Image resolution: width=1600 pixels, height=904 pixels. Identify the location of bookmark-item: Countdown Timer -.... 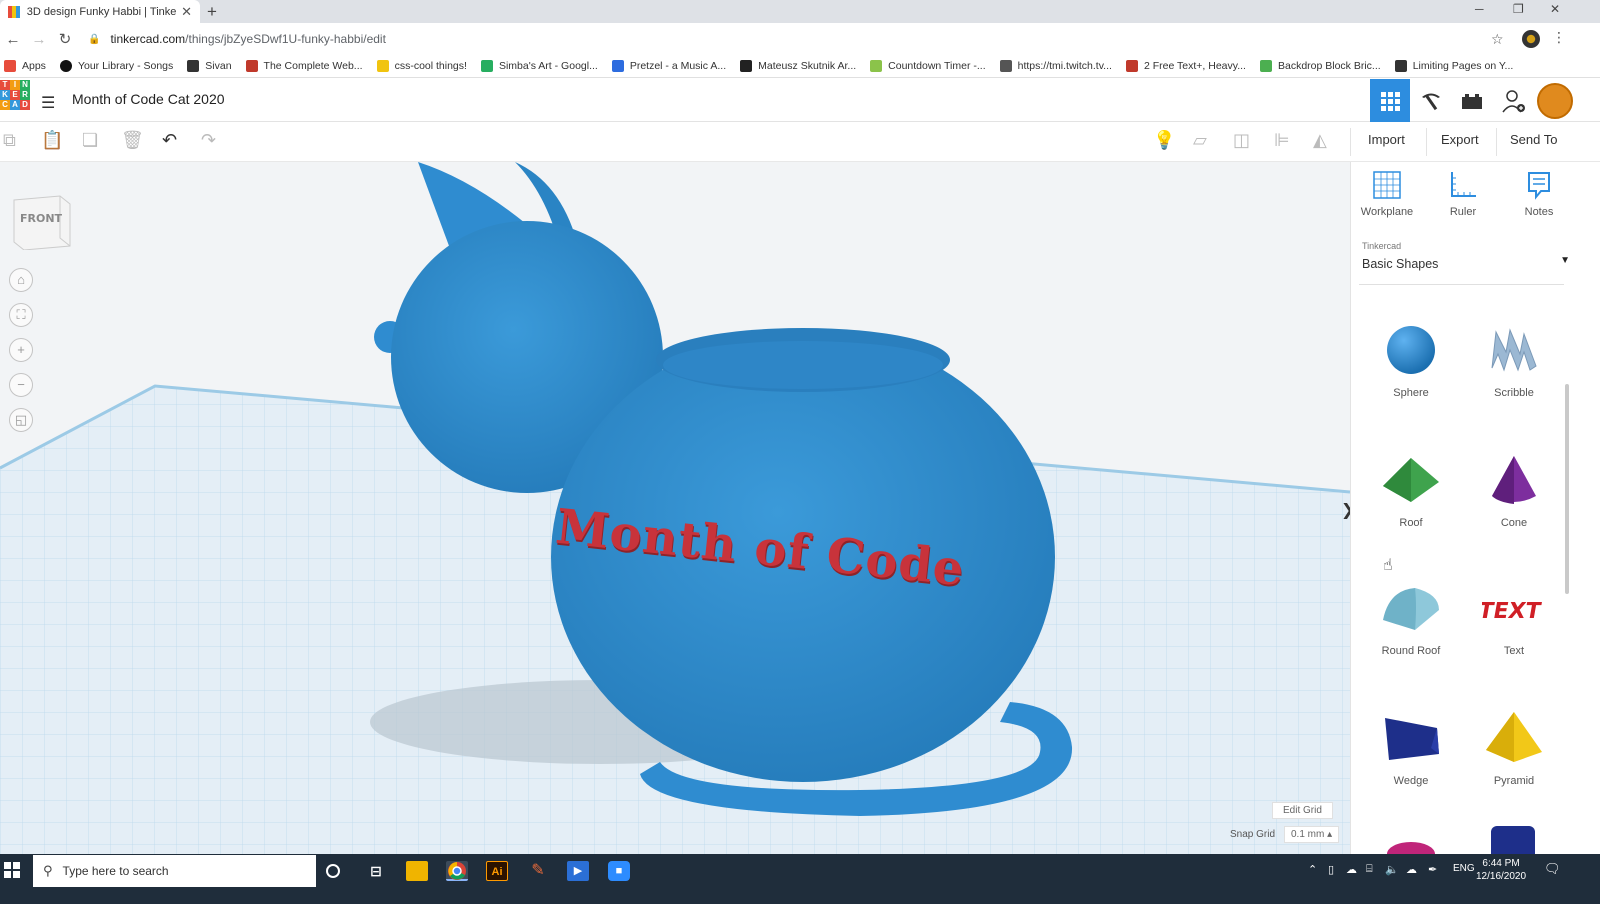
(928, 66).